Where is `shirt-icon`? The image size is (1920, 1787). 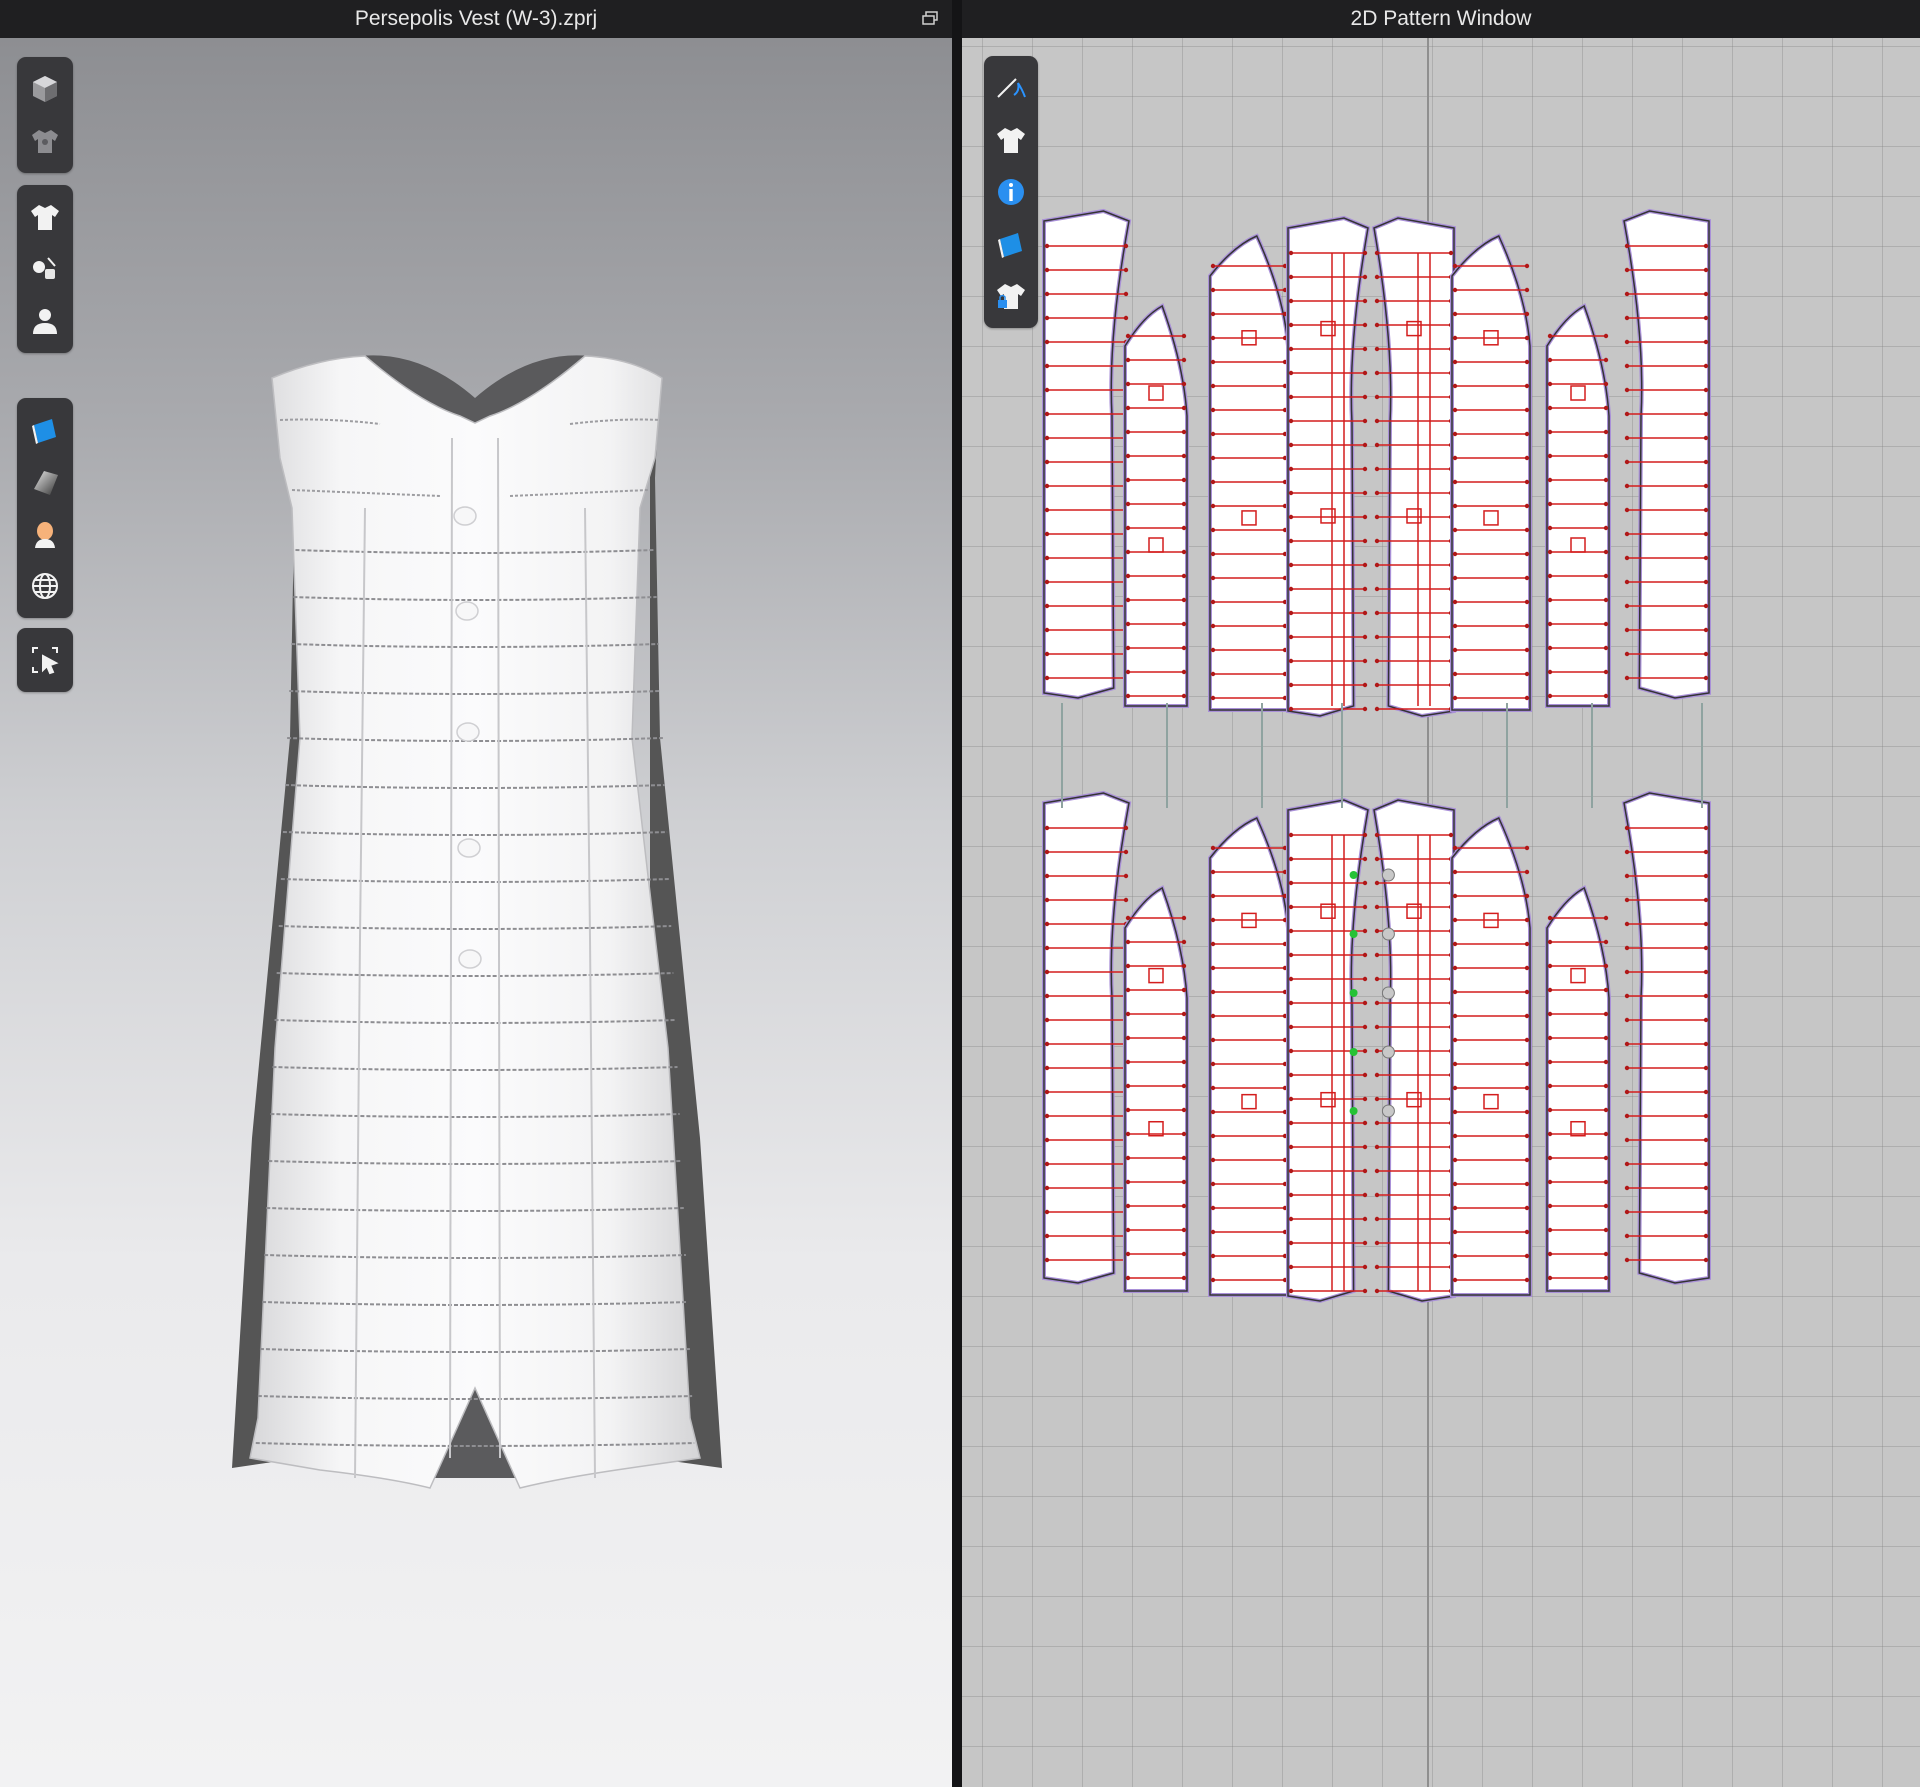
shirt-icon is located at coordinates (45, 217).